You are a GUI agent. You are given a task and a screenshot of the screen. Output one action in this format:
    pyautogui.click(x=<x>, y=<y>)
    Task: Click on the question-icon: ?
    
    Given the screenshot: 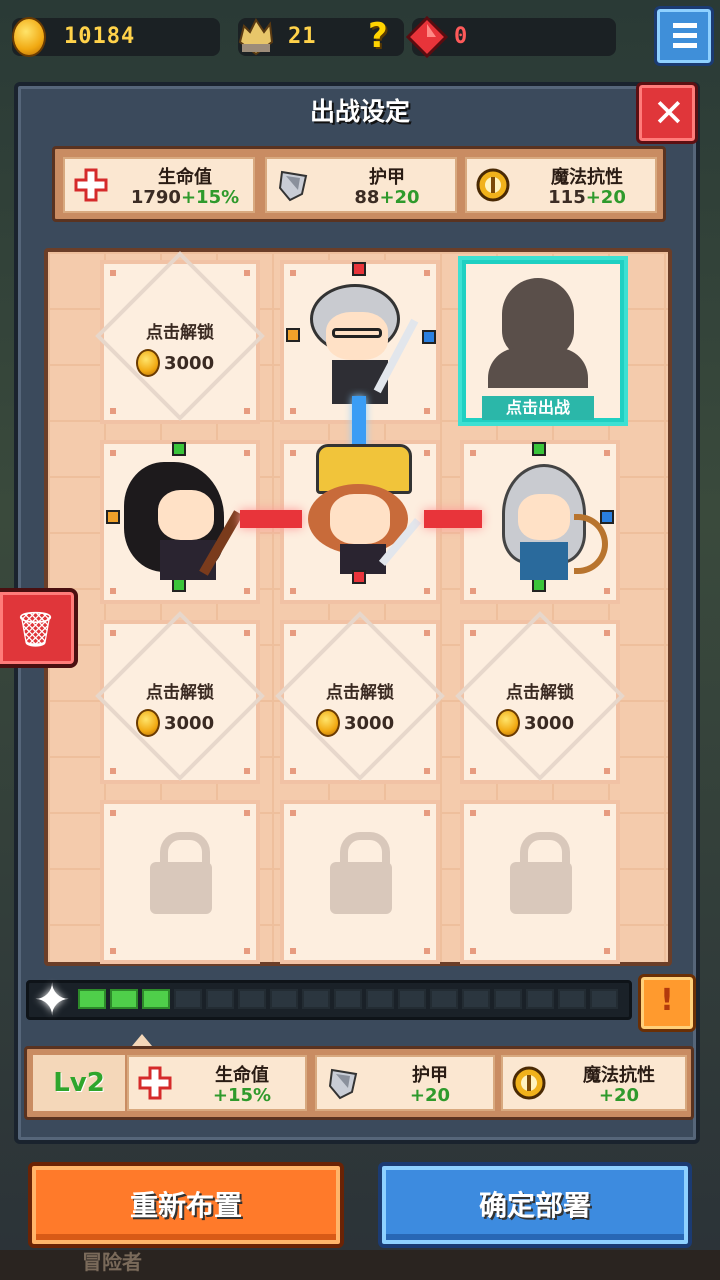 What is the action you would take?
    pyautogui.click(x=378, y=36)
    